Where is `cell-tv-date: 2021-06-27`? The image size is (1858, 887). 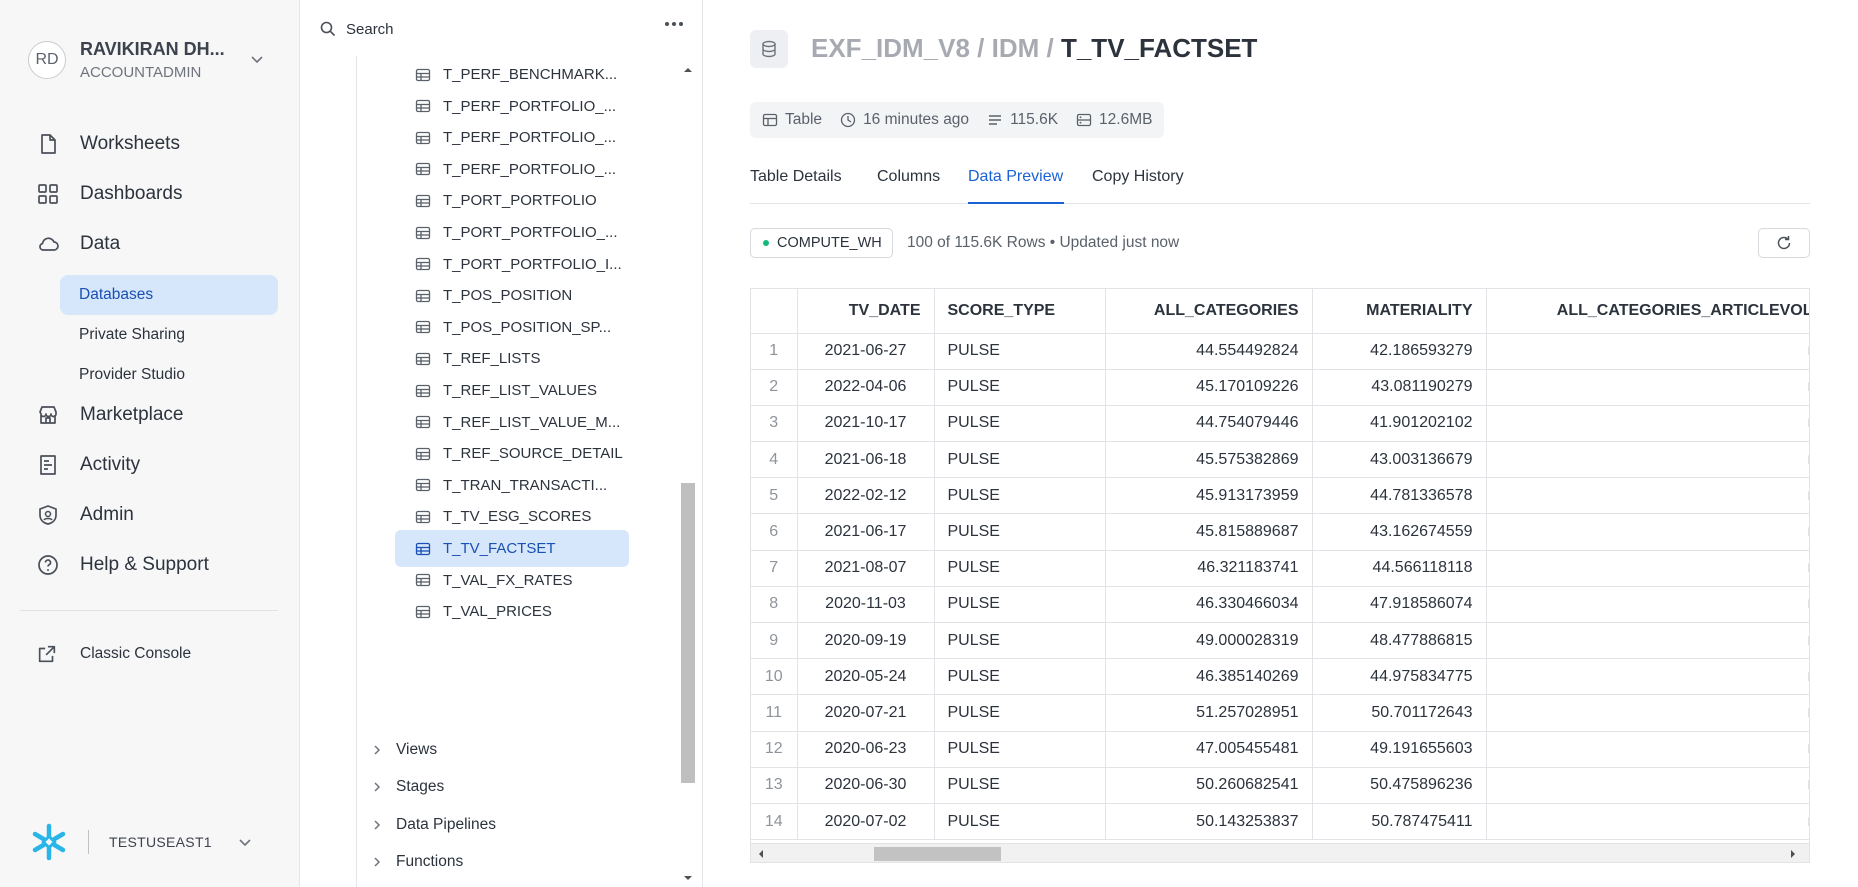
cell-tv-date: 2021-06-27 is located at coordinates (866, 351).